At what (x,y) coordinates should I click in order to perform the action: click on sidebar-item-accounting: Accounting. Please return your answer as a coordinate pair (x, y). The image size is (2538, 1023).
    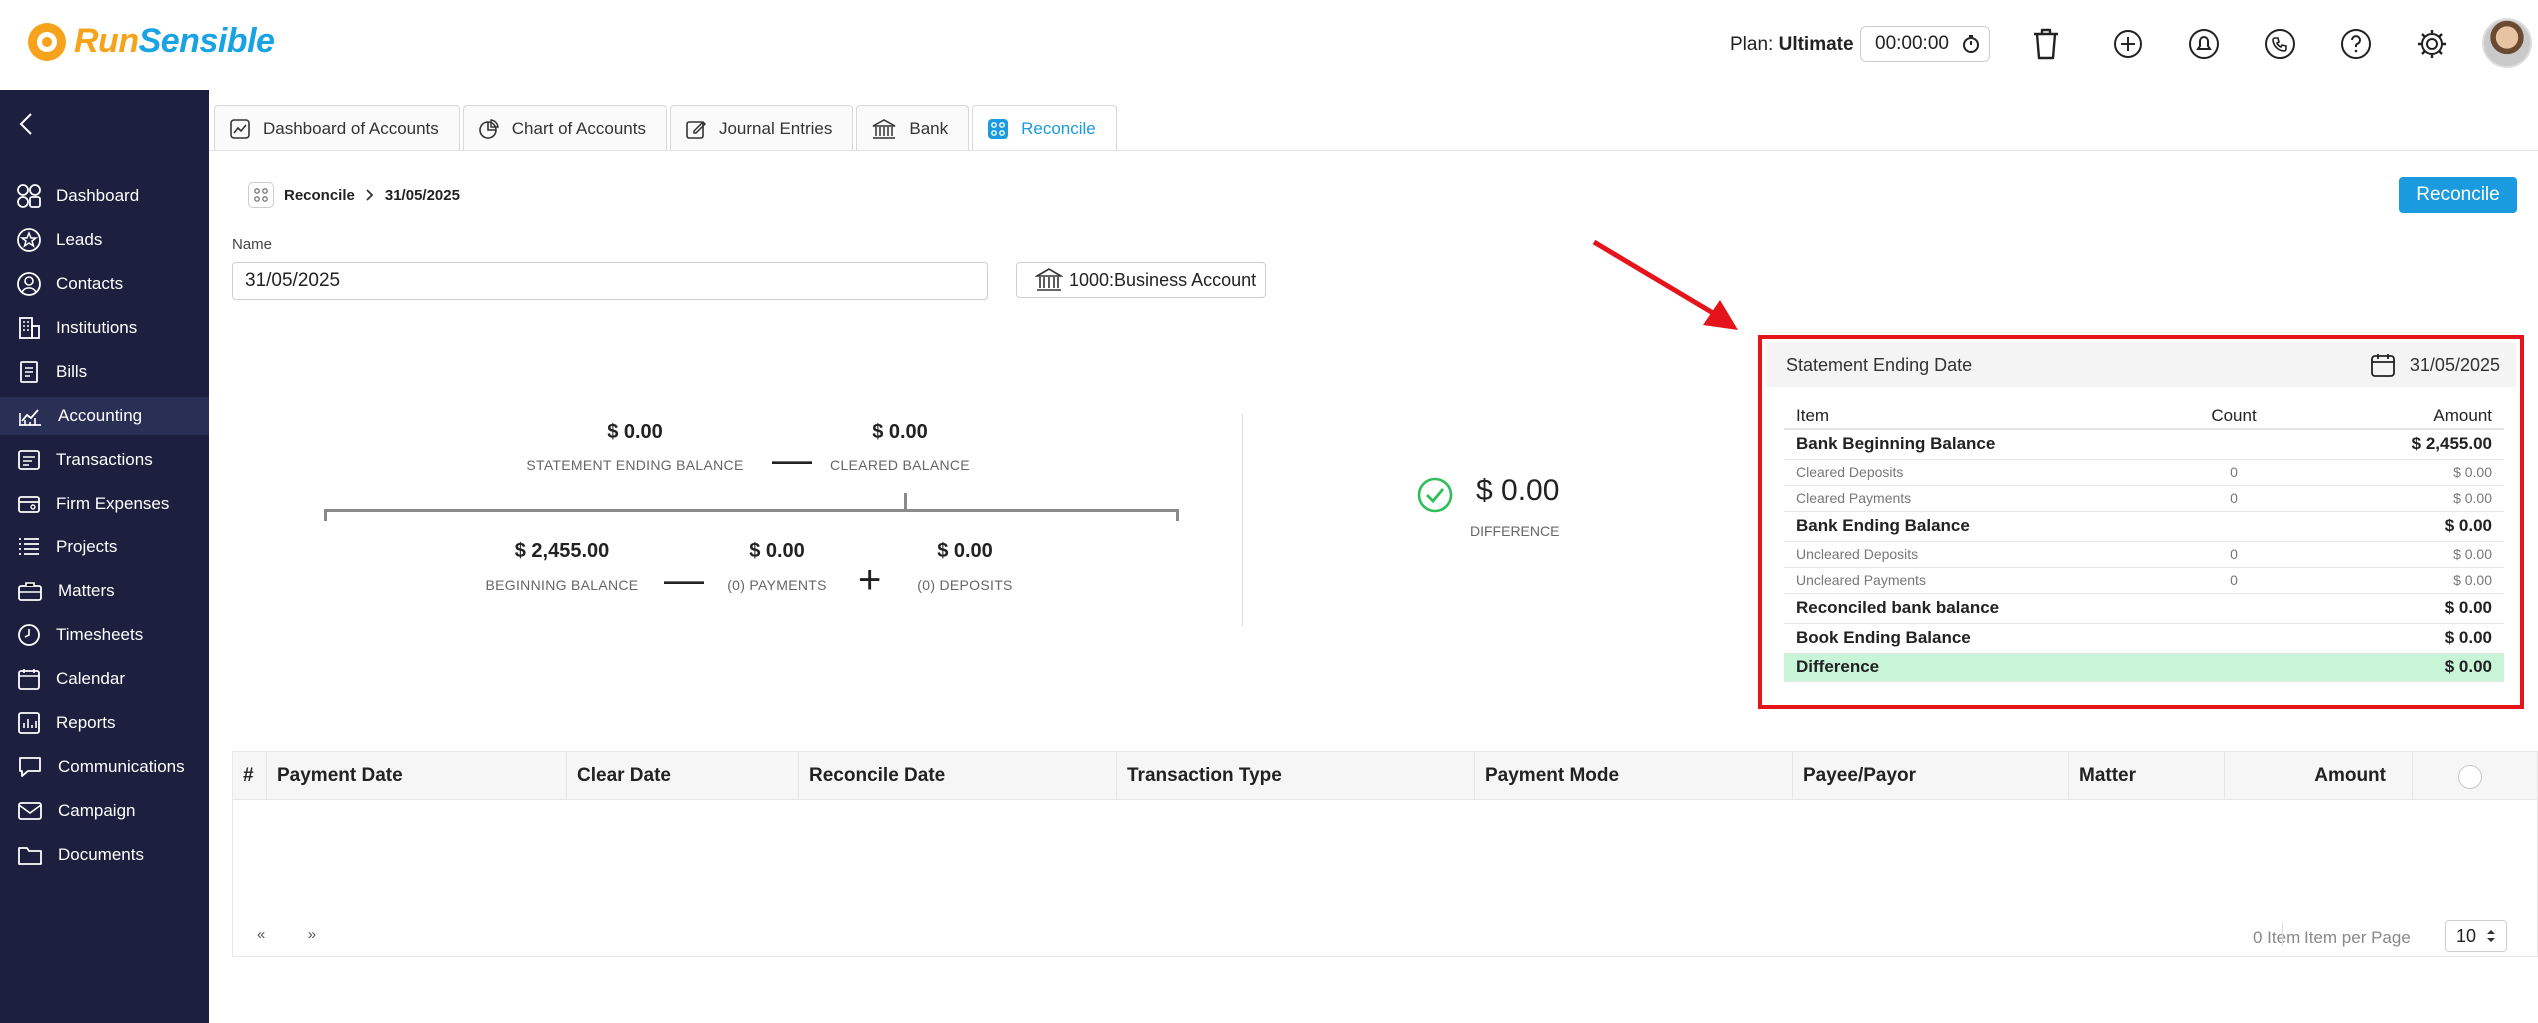
    Looking at the image, I should click on (104, 416).